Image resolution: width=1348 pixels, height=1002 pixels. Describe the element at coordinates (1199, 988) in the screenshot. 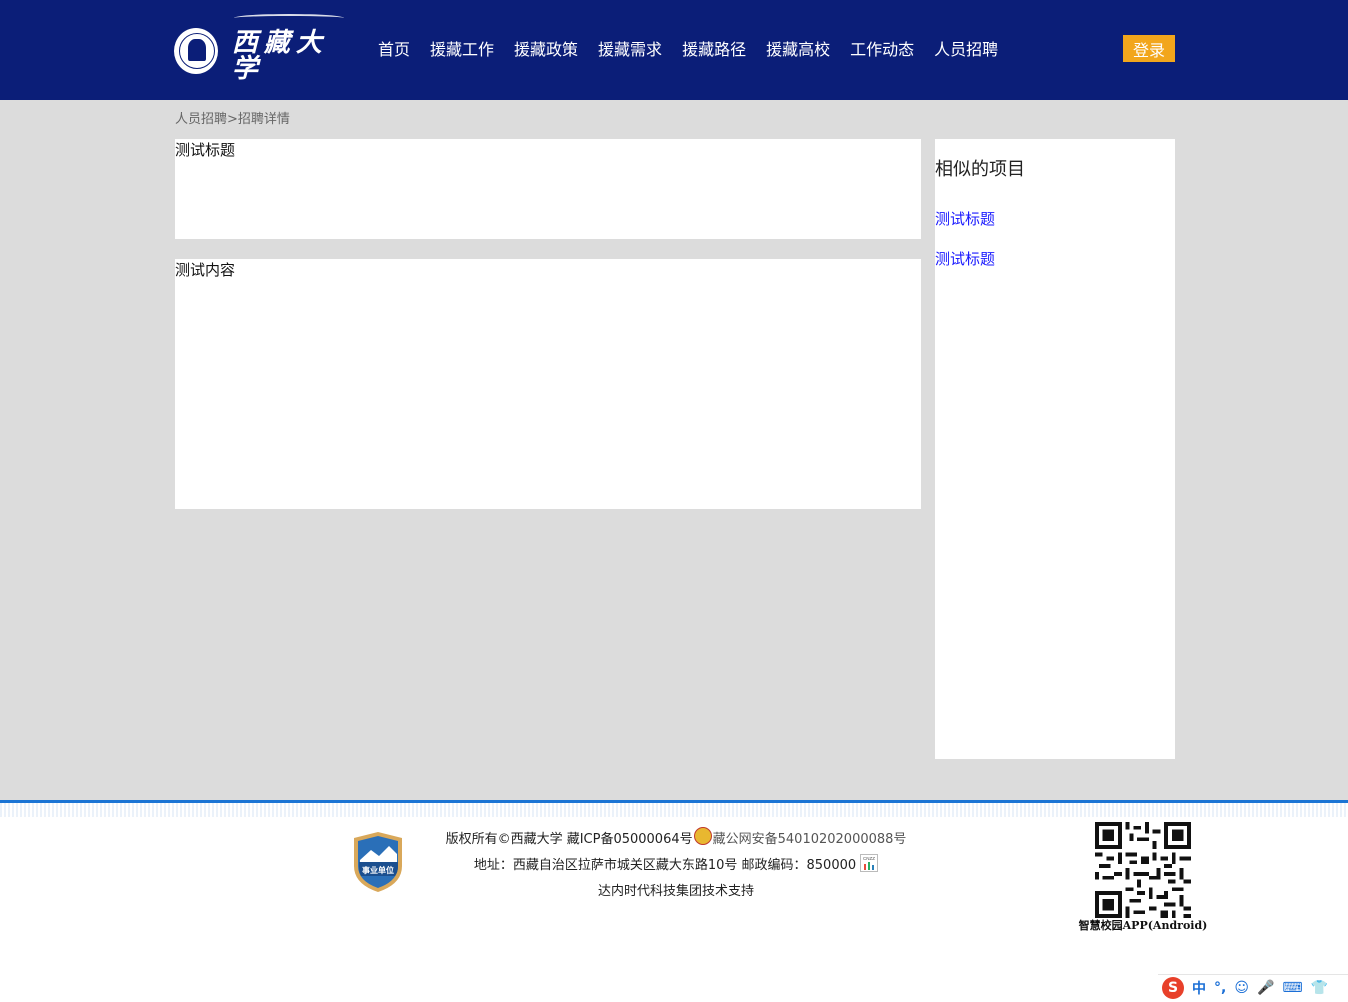

I see `ime-chinese-mode: 中` at that location.